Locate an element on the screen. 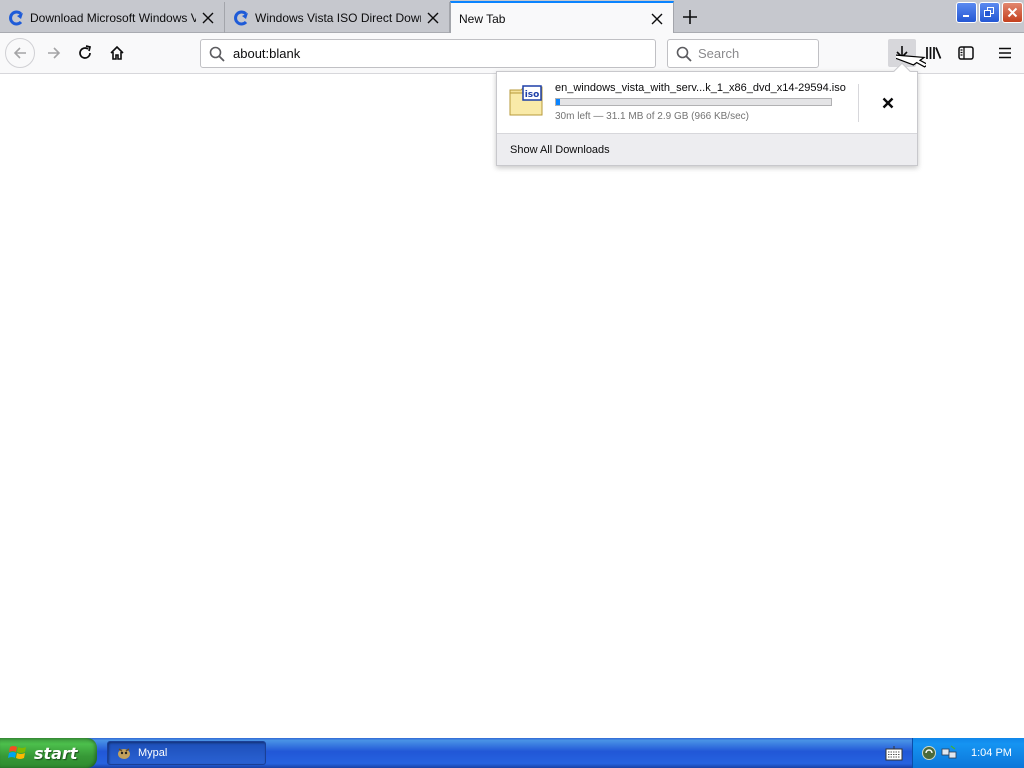 The image size is (1024, 768). arrow-right-icon is located at coordinates (54, 53).